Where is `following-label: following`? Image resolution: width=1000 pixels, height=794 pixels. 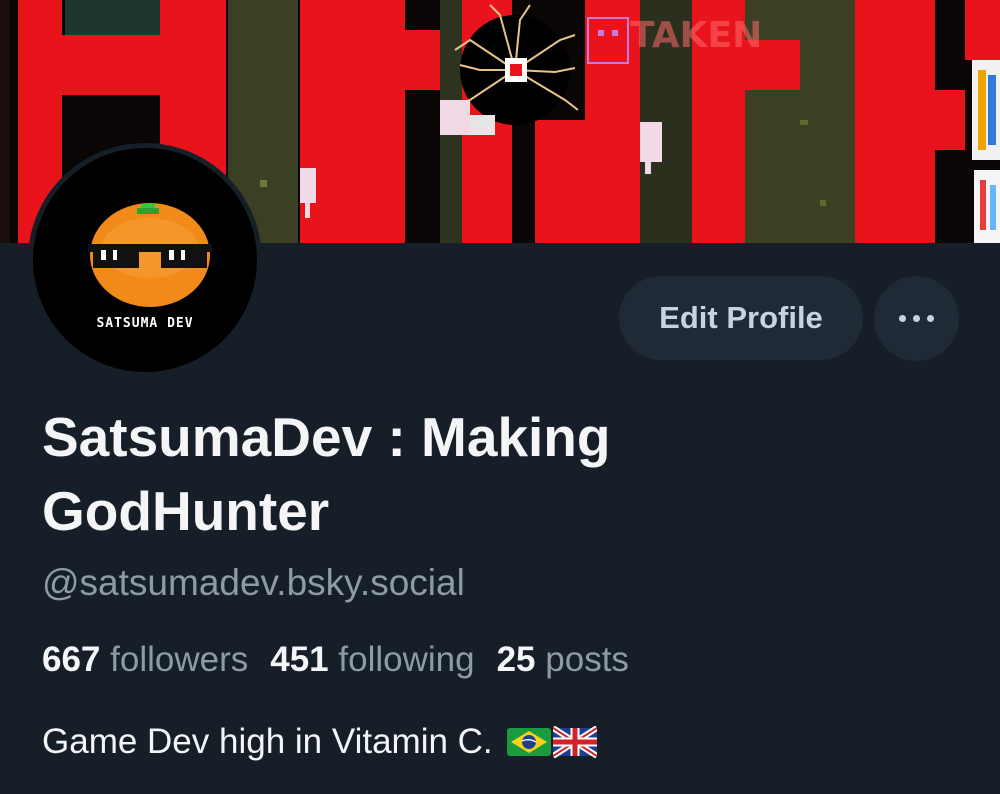 following-label: following is located at coordinates (406, 659).